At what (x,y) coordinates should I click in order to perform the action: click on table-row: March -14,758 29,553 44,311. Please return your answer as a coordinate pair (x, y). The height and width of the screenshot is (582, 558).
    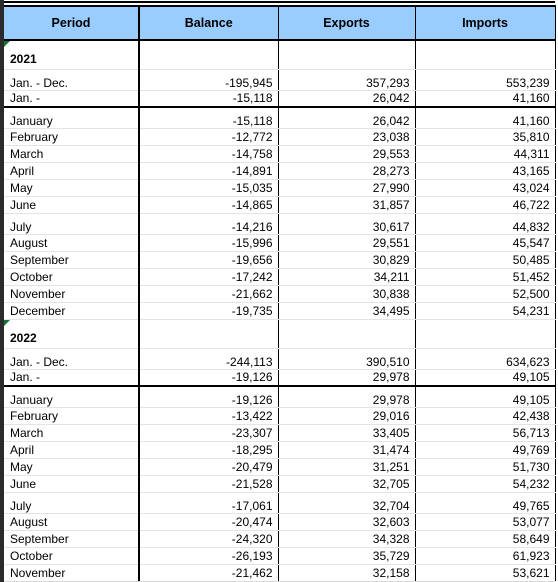
    Looking at the image, I should click on (280, 154).